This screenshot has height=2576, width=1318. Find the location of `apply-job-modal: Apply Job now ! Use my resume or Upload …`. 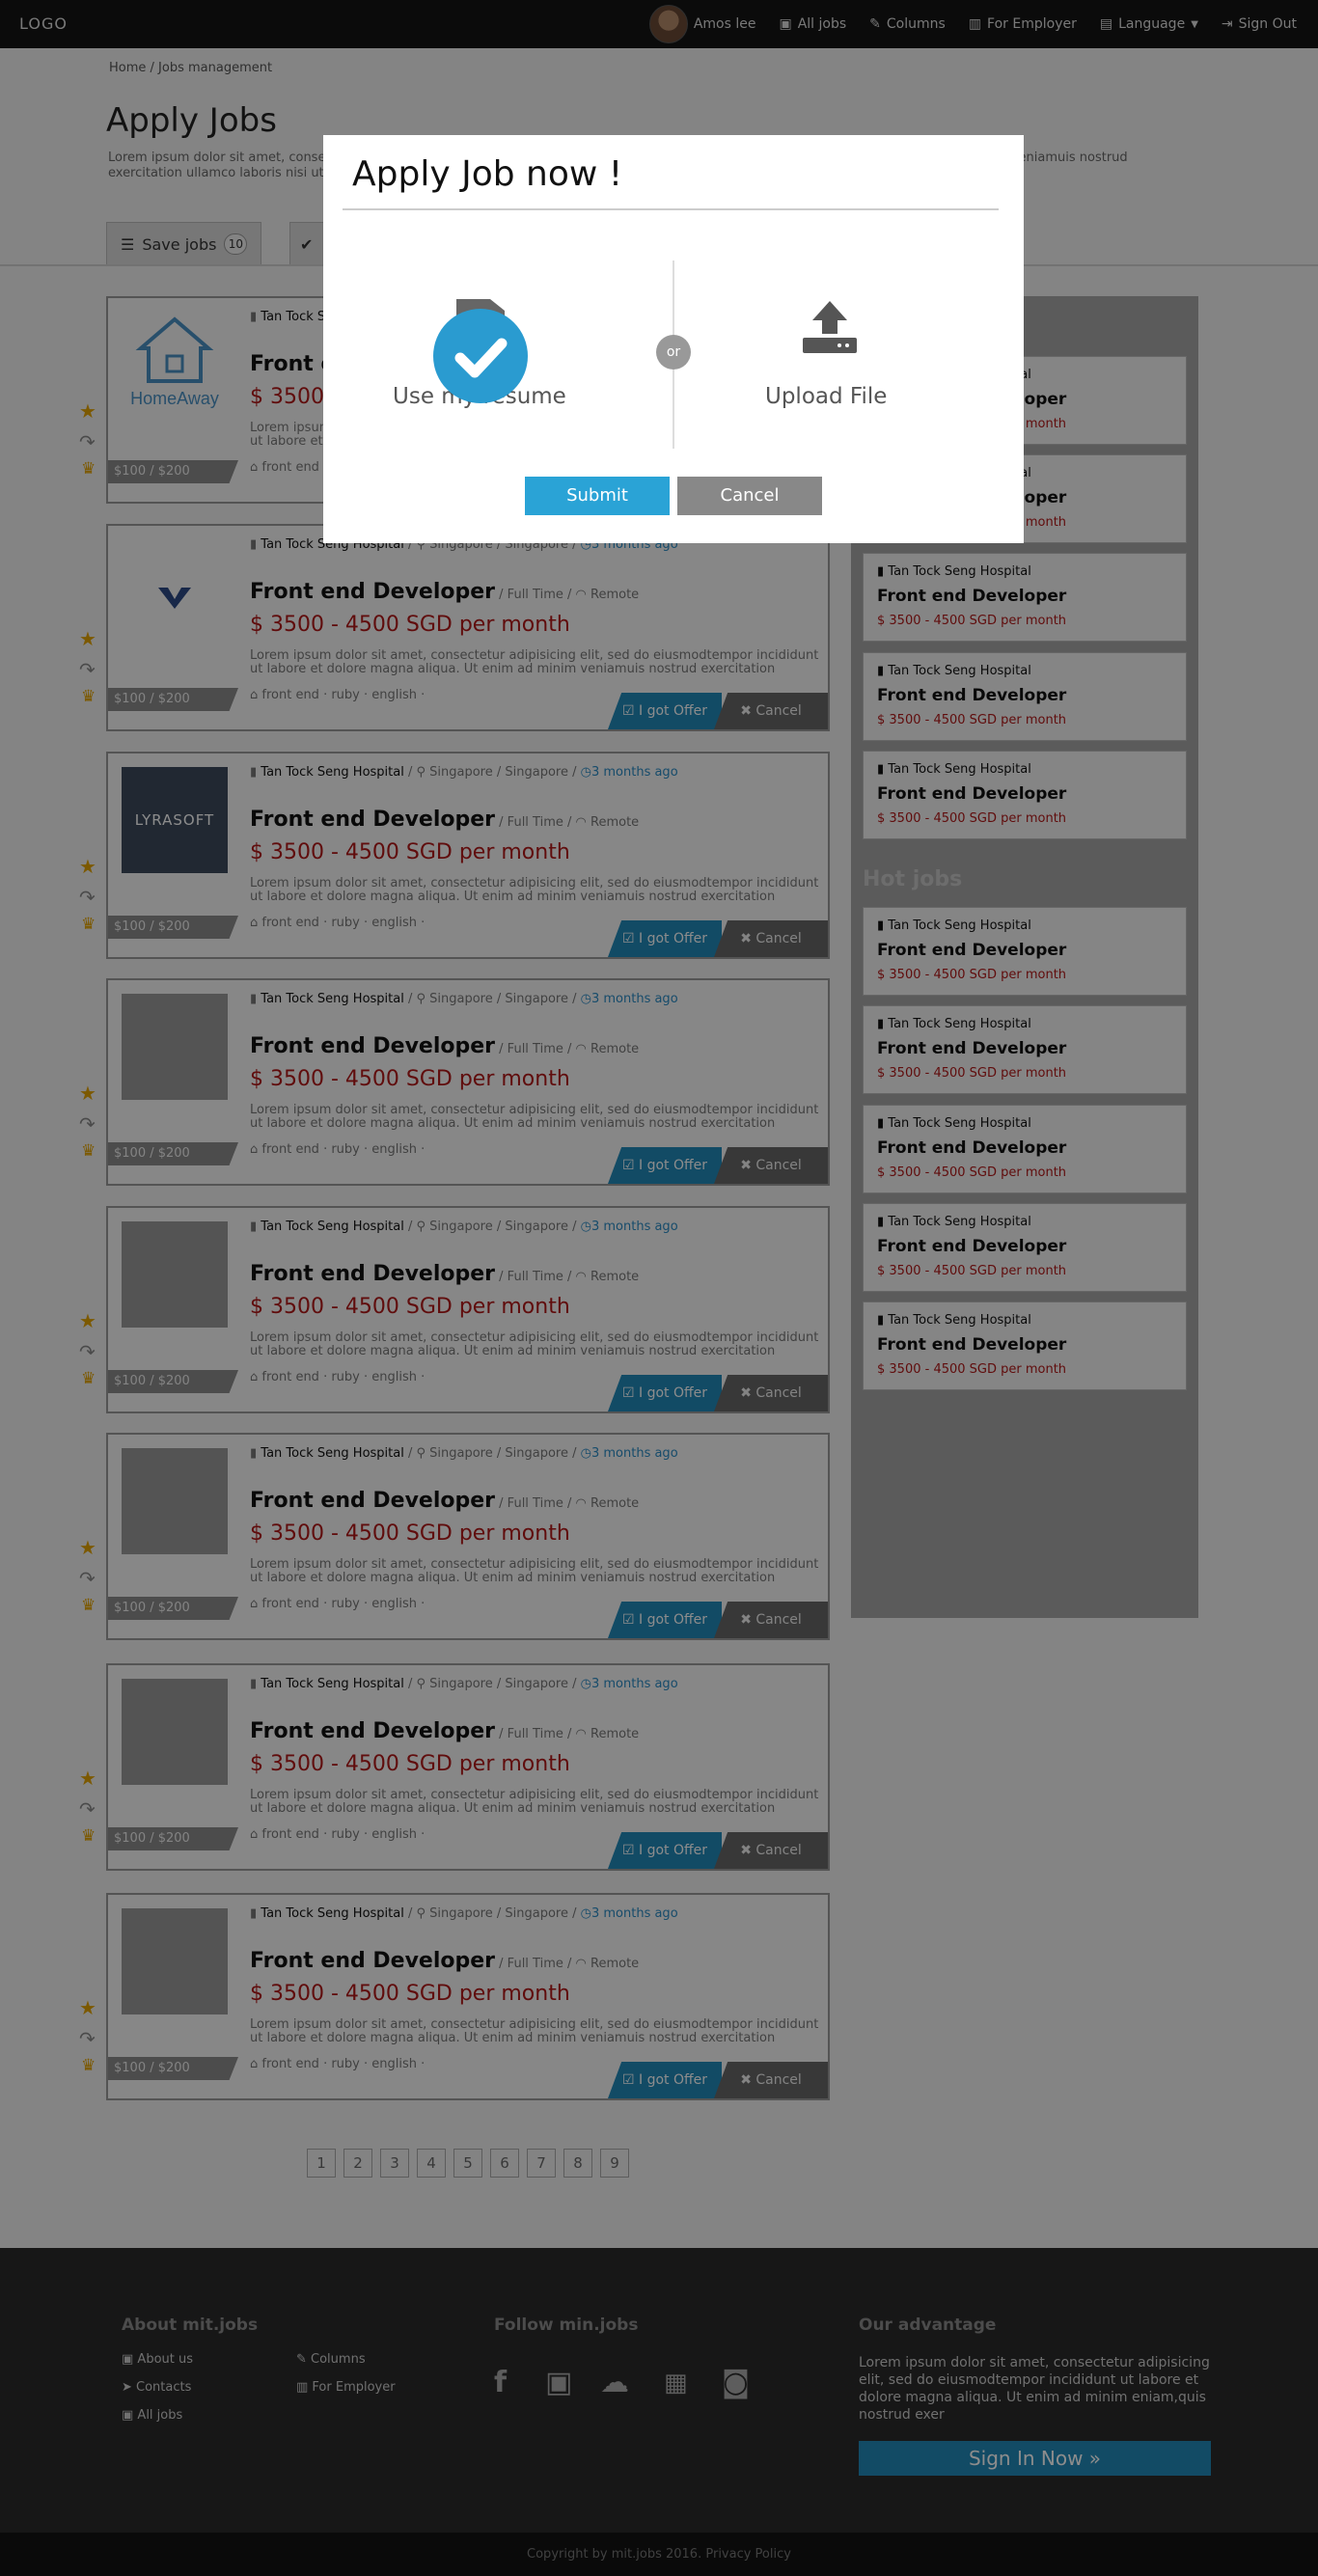

apply-job-modal: Apply Job now ! Use my resume or Upload … is located at coordinates (673, 339).